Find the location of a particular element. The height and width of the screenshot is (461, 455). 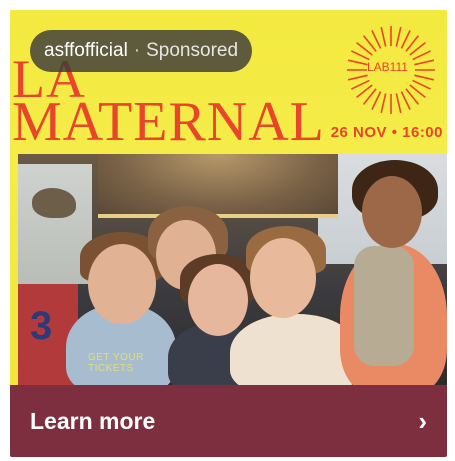

overlay-line2: TICKETS is located at coordinates (111, 368).